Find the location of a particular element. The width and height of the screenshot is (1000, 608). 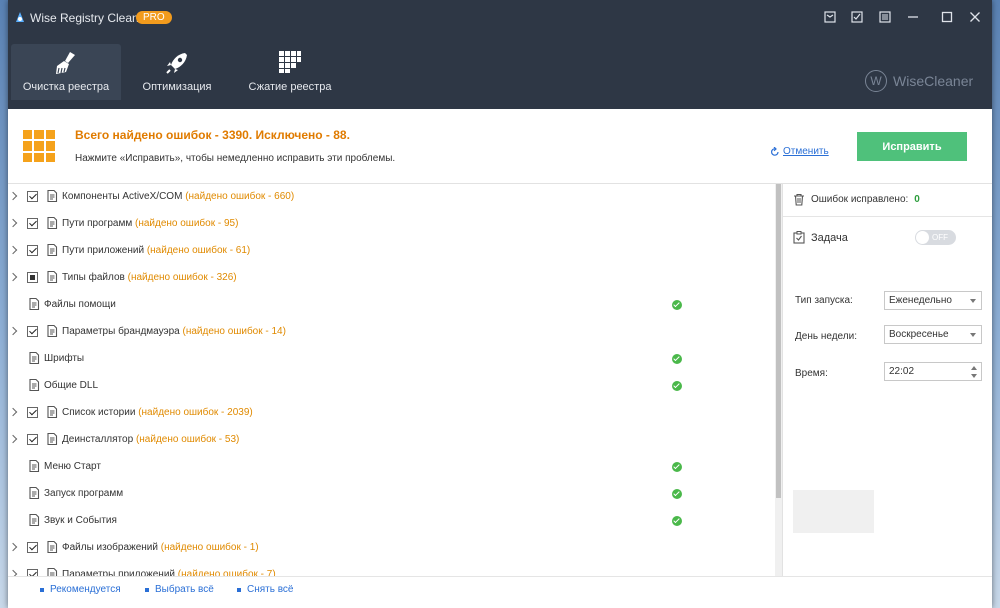

list-item: Звук и События is located at coordinates (391, 521).